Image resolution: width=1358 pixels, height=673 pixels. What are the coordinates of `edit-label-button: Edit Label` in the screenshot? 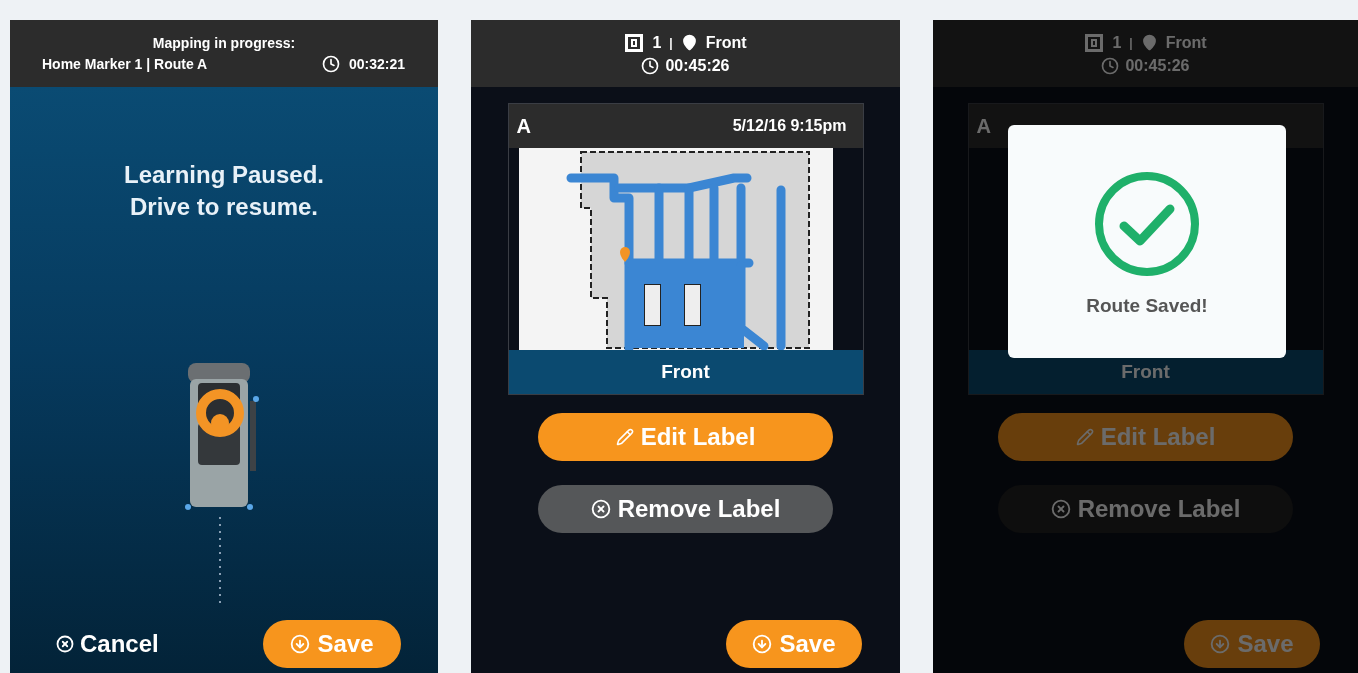 It's located at (685, 437).